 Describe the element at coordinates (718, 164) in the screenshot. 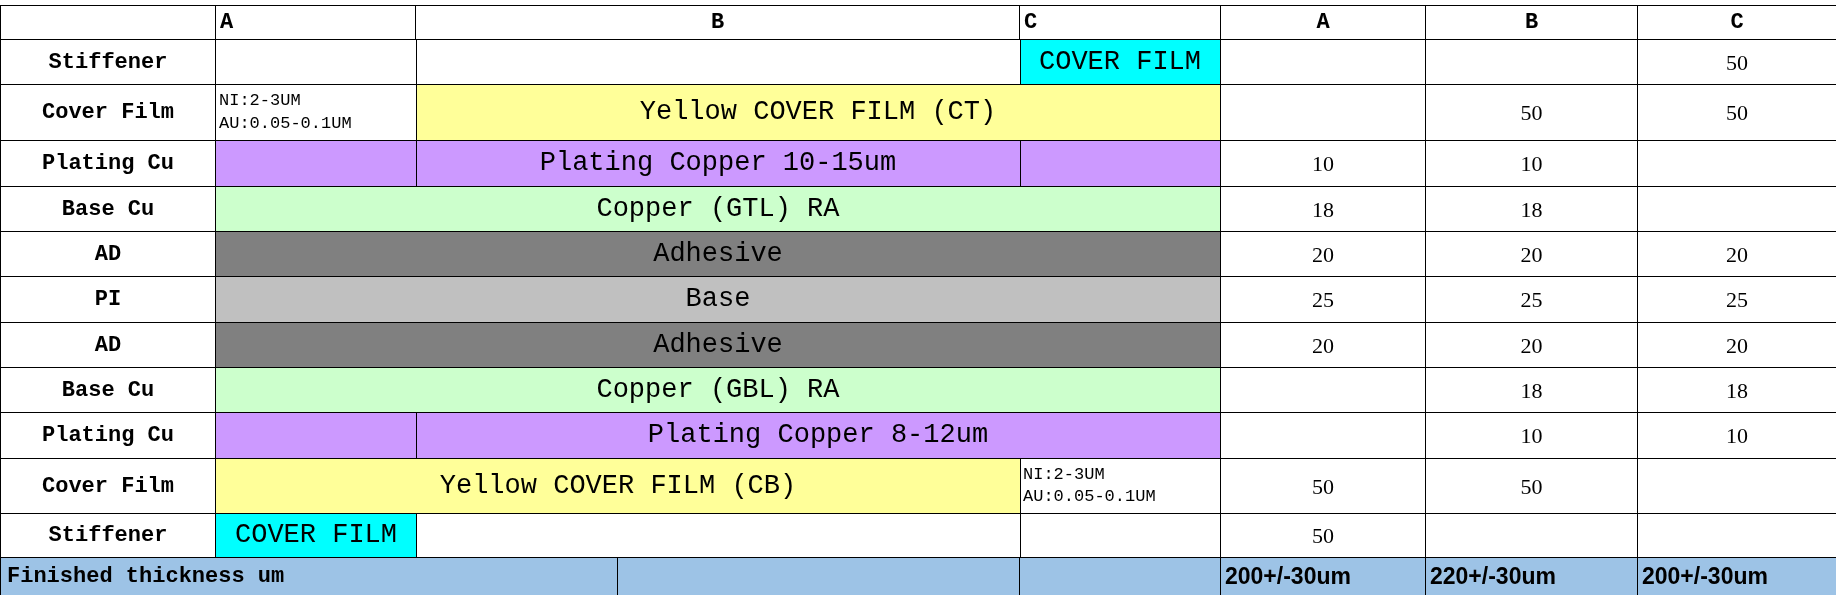

I see `layer-cell: Plating Copper 10-15um` at that location.